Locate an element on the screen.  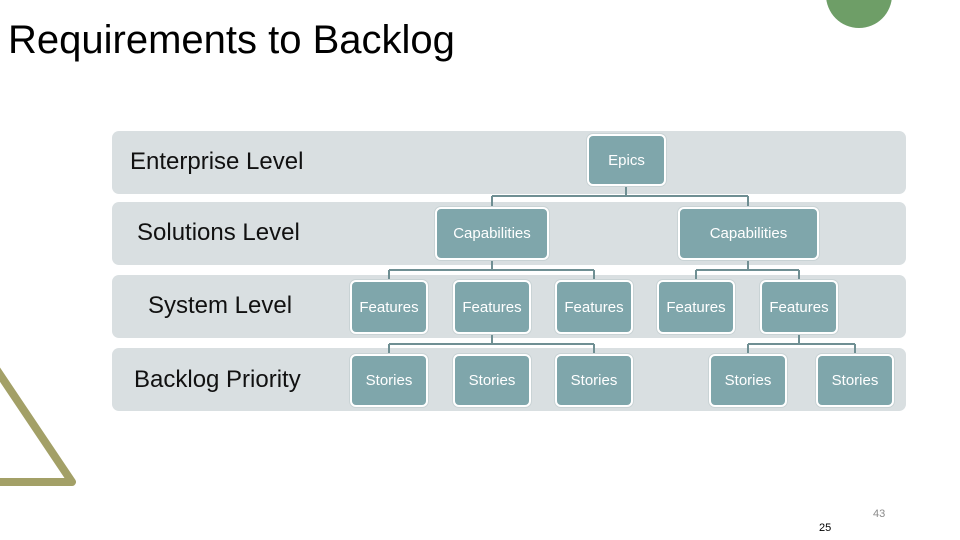
slide-number-secondary: 43 is located at coordinates (879, 514).